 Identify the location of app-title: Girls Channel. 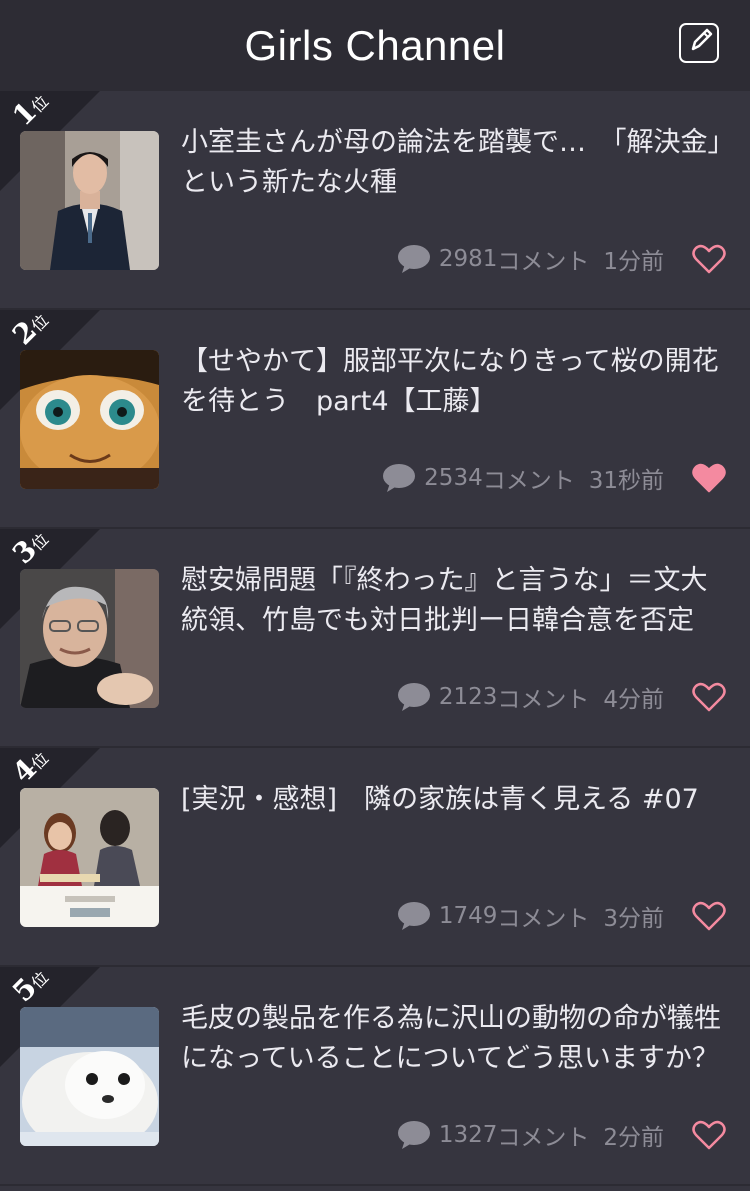
(375, 45).